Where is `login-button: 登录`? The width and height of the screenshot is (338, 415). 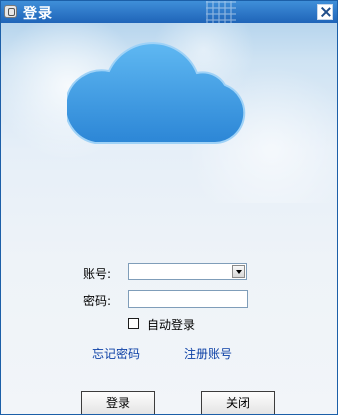
login-button: 登录 is located at coordinates (118, 402).